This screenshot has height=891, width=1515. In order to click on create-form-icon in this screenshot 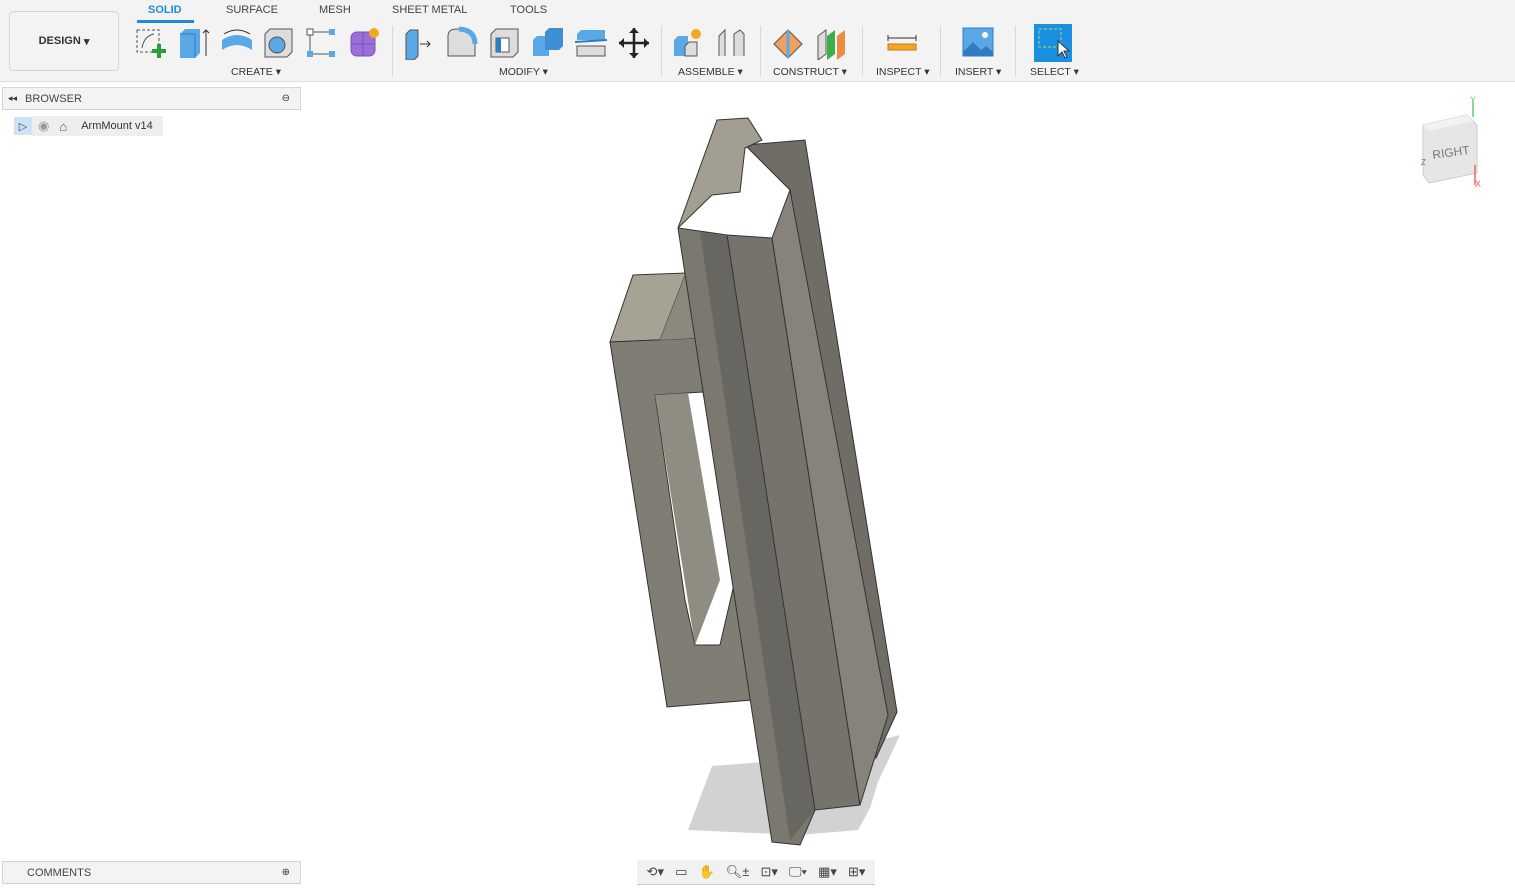, I will do `click(365, 43)`.